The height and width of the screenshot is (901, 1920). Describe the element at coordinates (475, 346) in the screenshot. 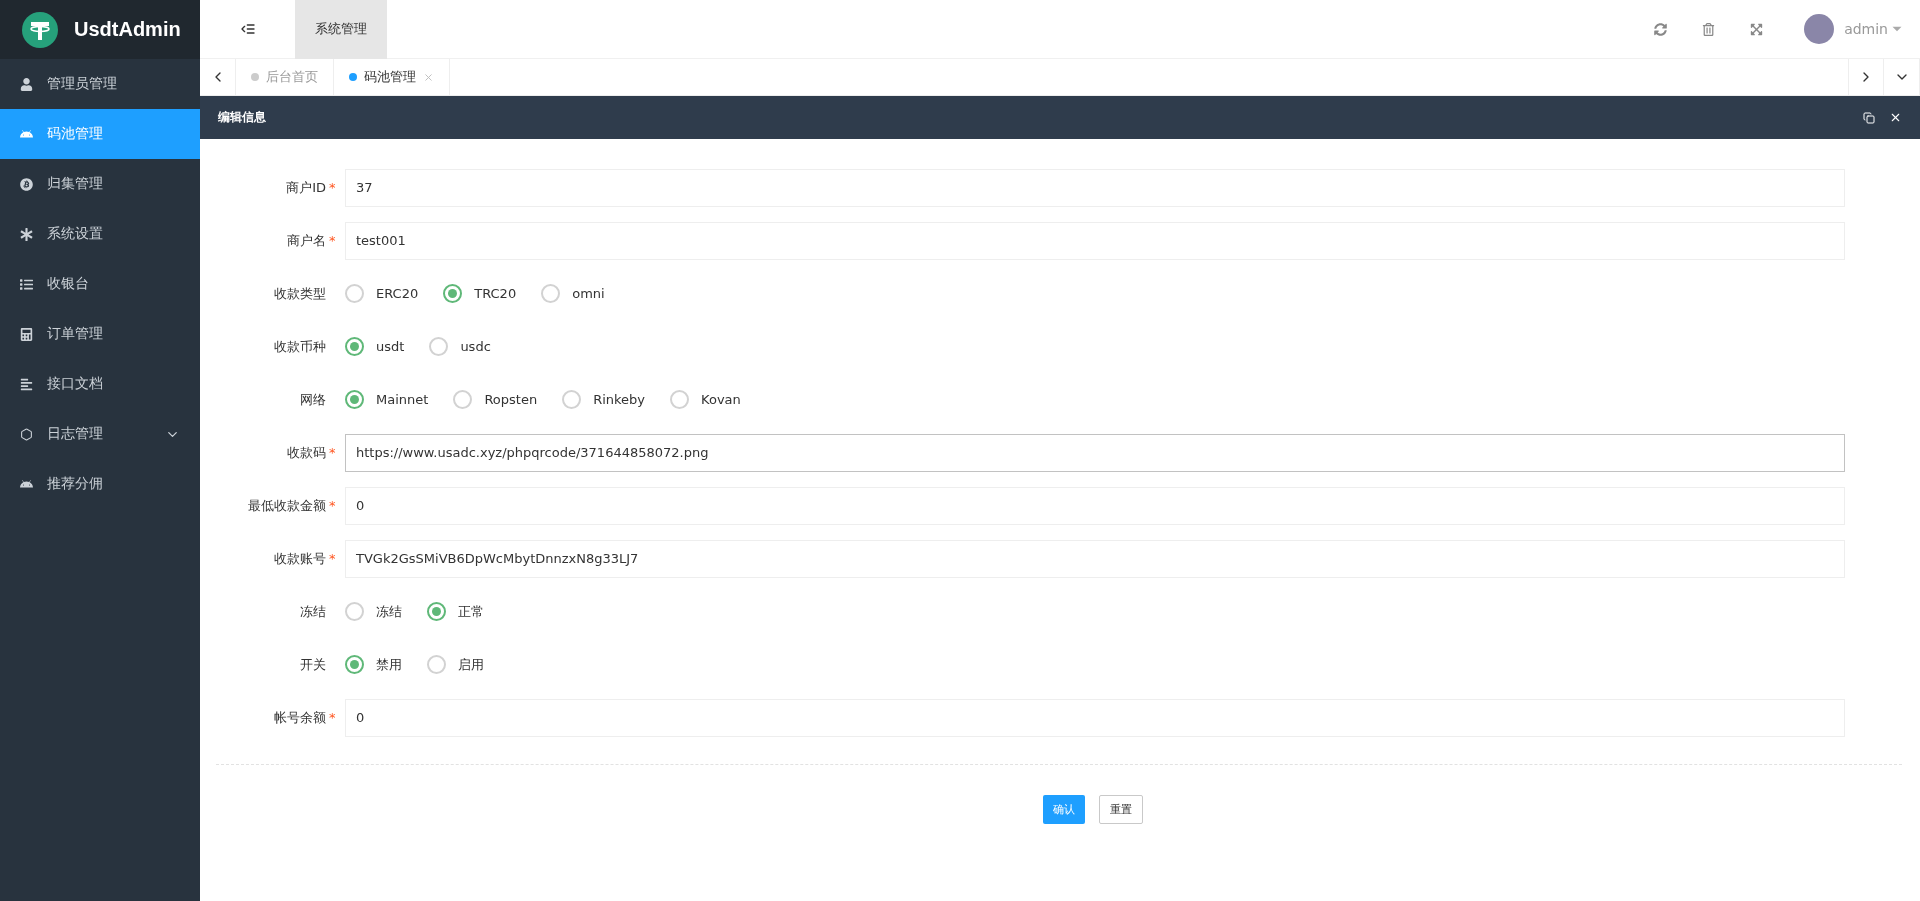

I see `radio-label: usdc` at that location.